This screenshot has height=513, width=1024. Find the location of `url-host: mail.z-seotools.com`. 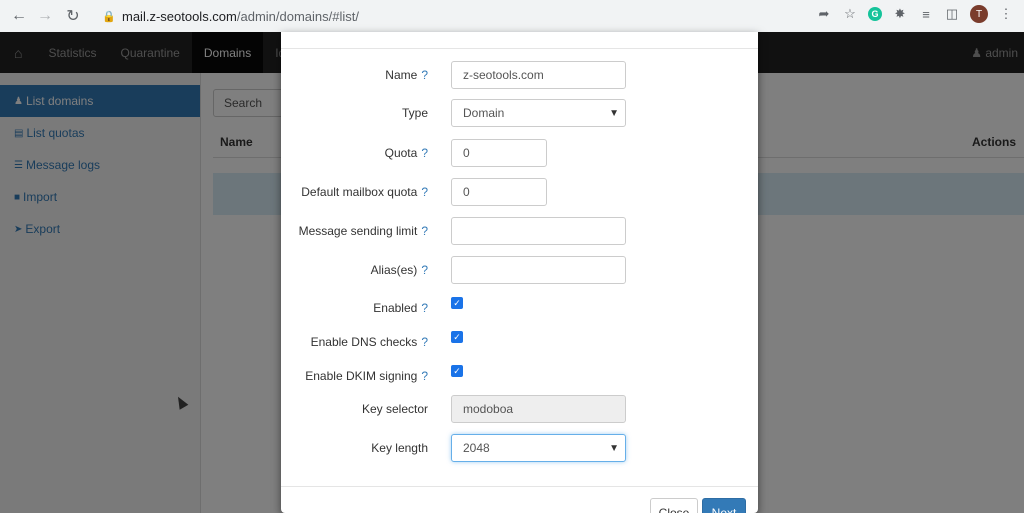

url-host: mail.z-seotools.com is located at coordinates (179, 16).